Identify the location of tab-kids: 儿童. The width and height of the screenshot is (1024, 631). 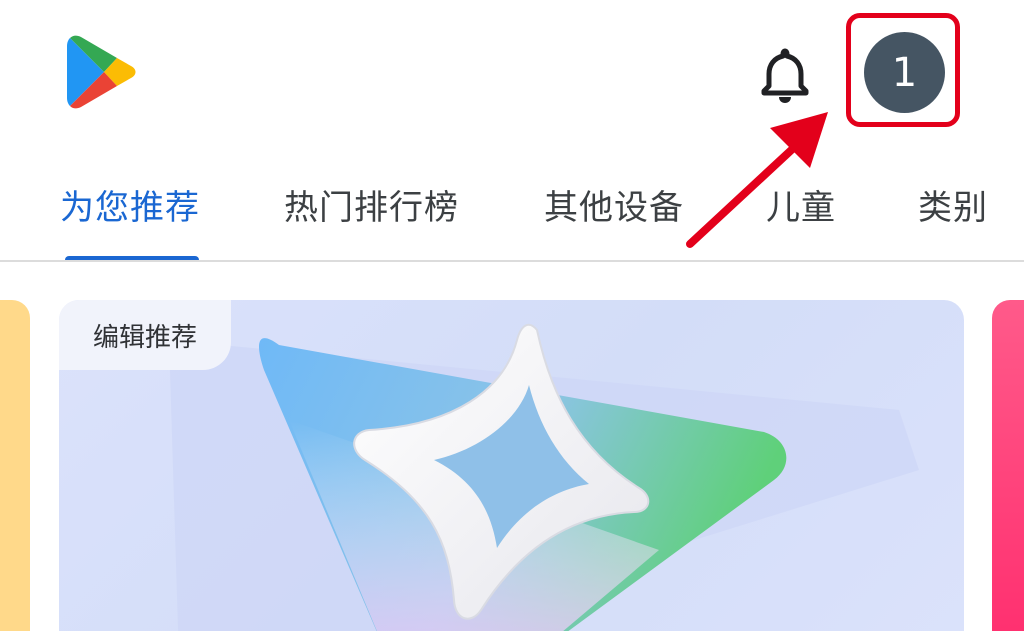
(801, 204).